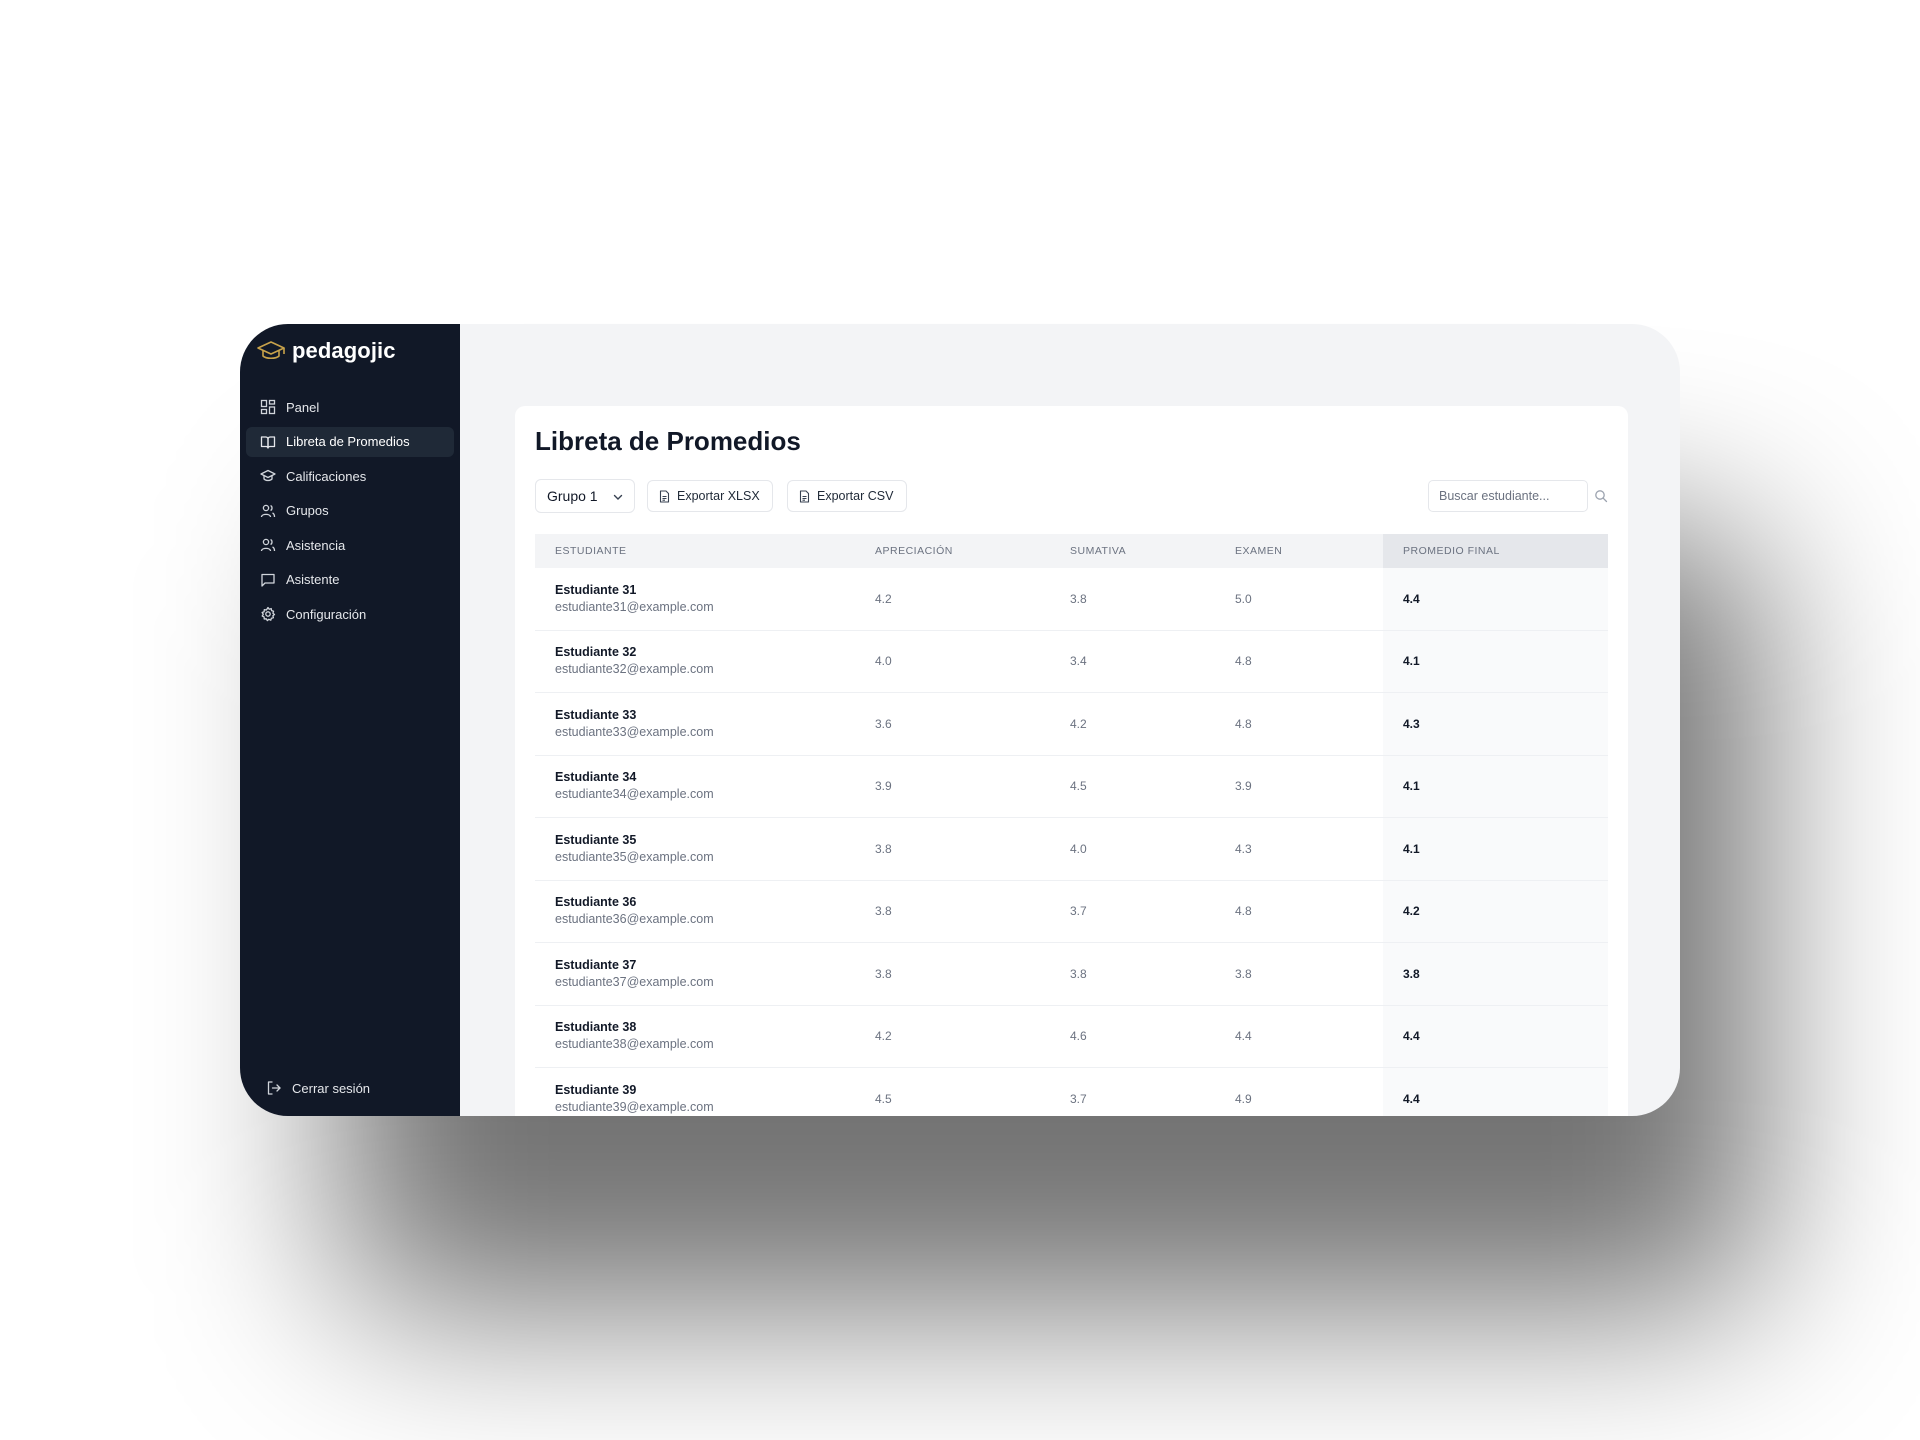 This screenshot has width=1920, height=1440. I want to click on logout-button: Cerrar sesión, so click(318, 1088).